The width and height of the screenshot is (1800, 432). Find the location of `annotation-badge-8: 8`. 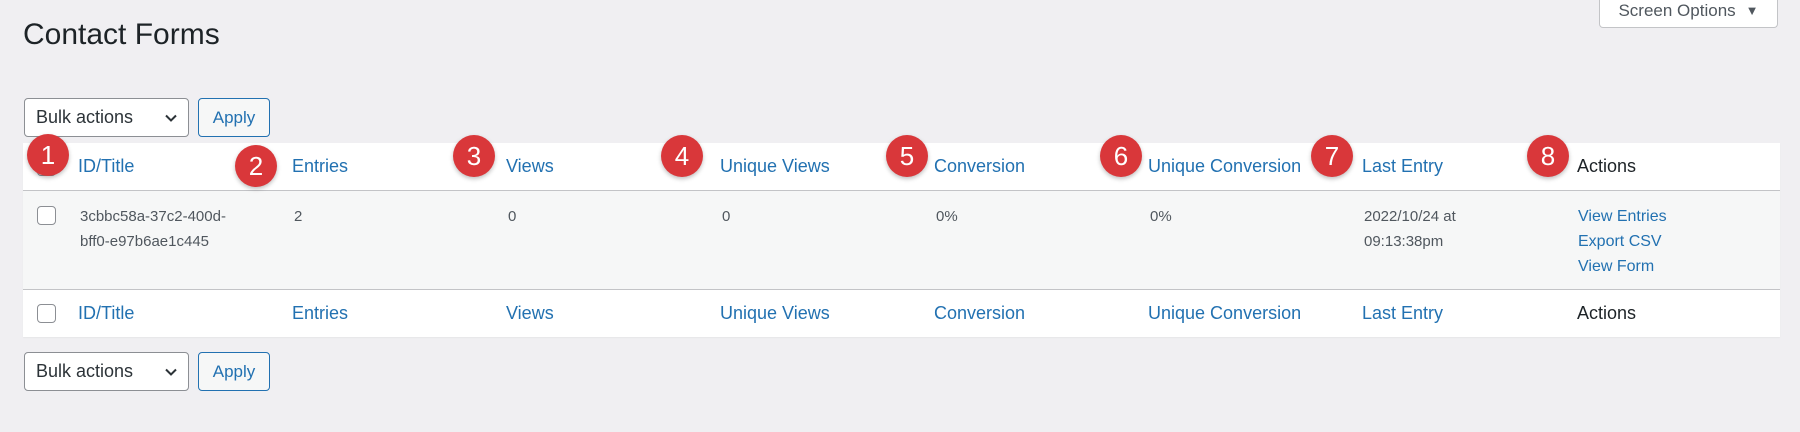

annotation-badge-8: 8 is located at coordinates (1548, 156).